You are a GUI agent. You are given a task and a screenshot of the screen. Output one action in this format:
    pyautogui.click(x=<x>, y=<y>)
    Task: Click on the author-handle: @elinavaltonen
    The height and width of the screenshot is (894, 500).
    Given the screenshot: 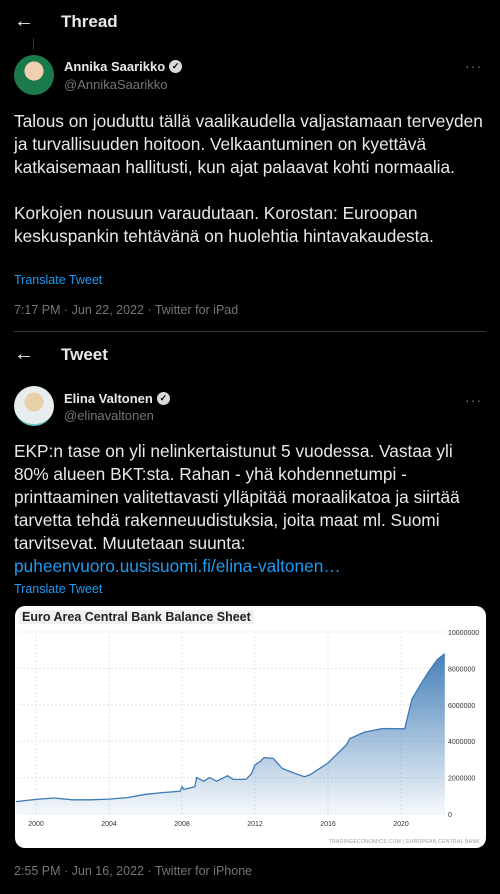 What is the action you would take?
    pyautogui.click(x=109, y=415)
    